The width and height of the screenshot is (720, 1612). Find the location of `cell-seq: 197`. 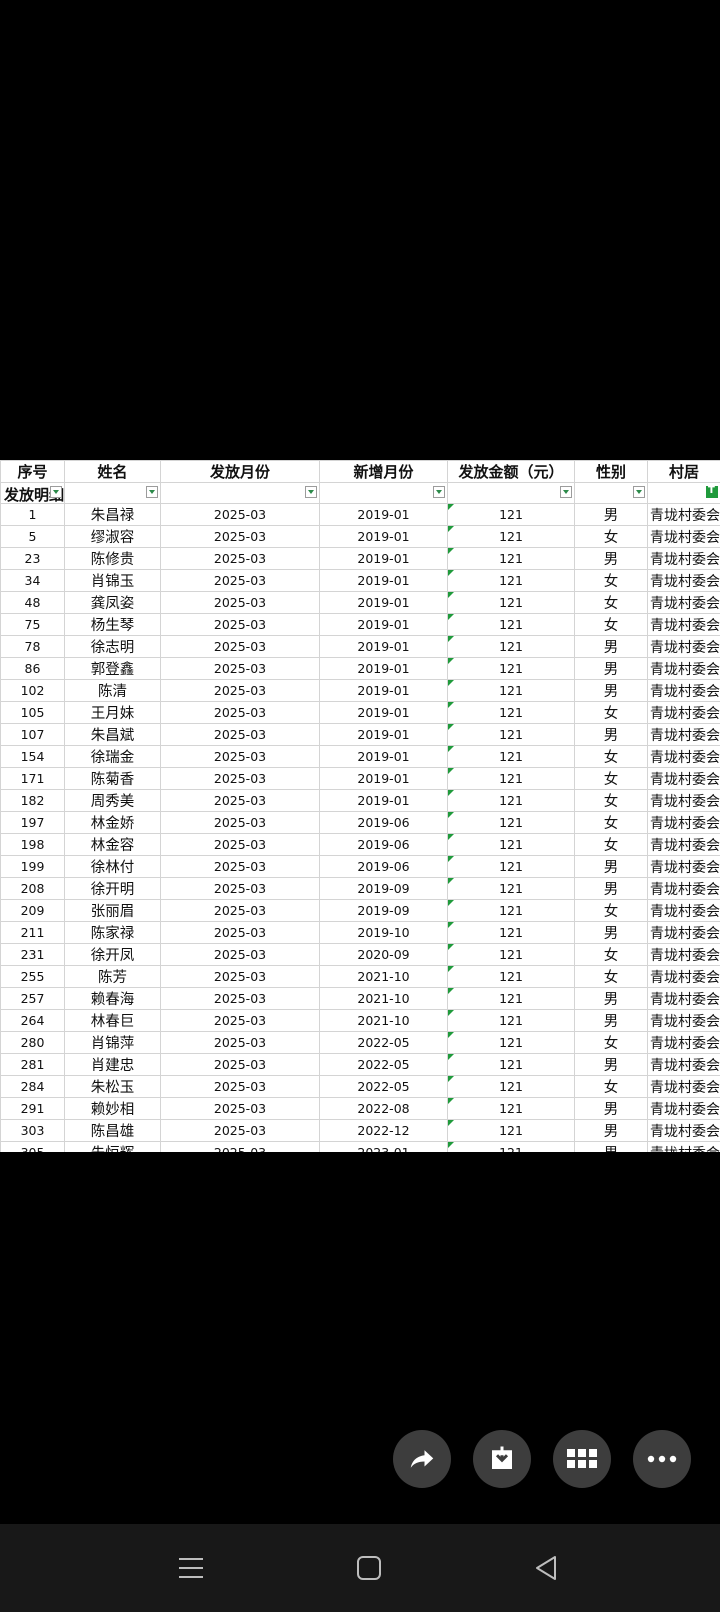

cell-seq: 197 is located at coordinates (32, 822).